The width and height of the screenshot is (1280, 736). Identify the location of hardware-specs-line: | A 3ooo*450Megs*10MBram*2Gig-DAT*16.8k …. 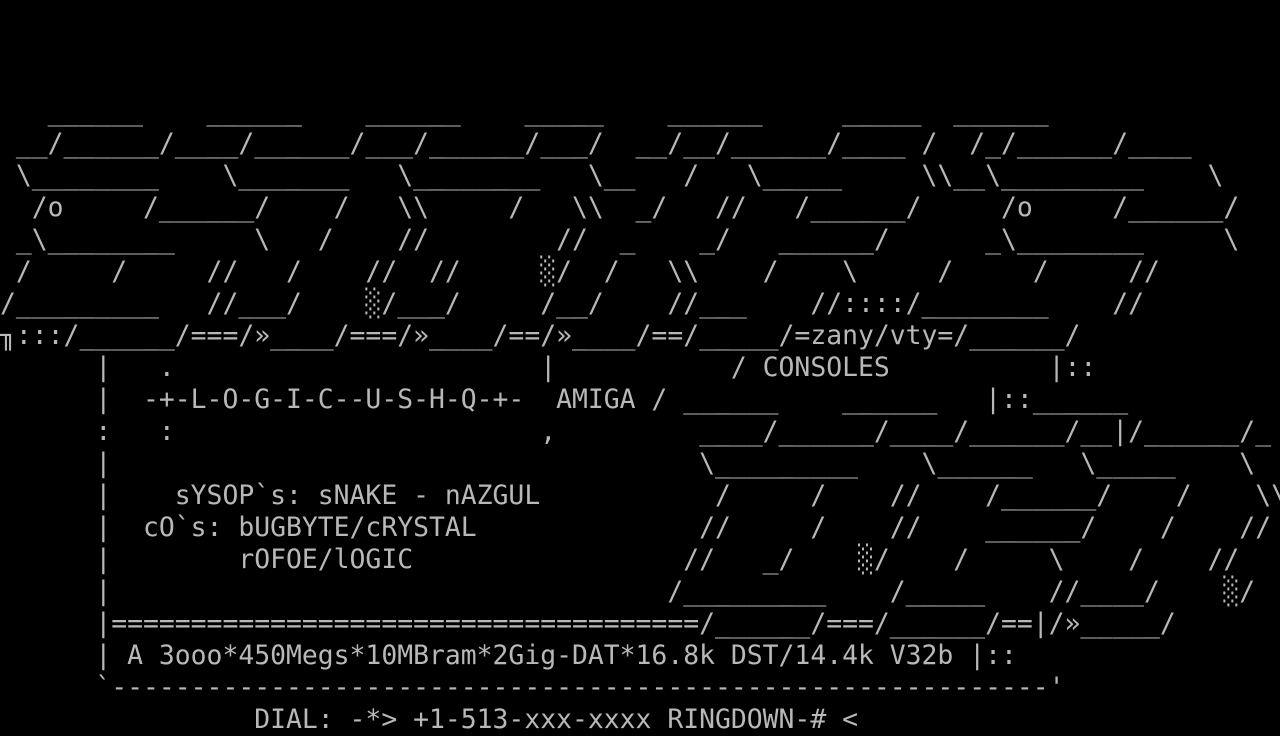
(508, 655).